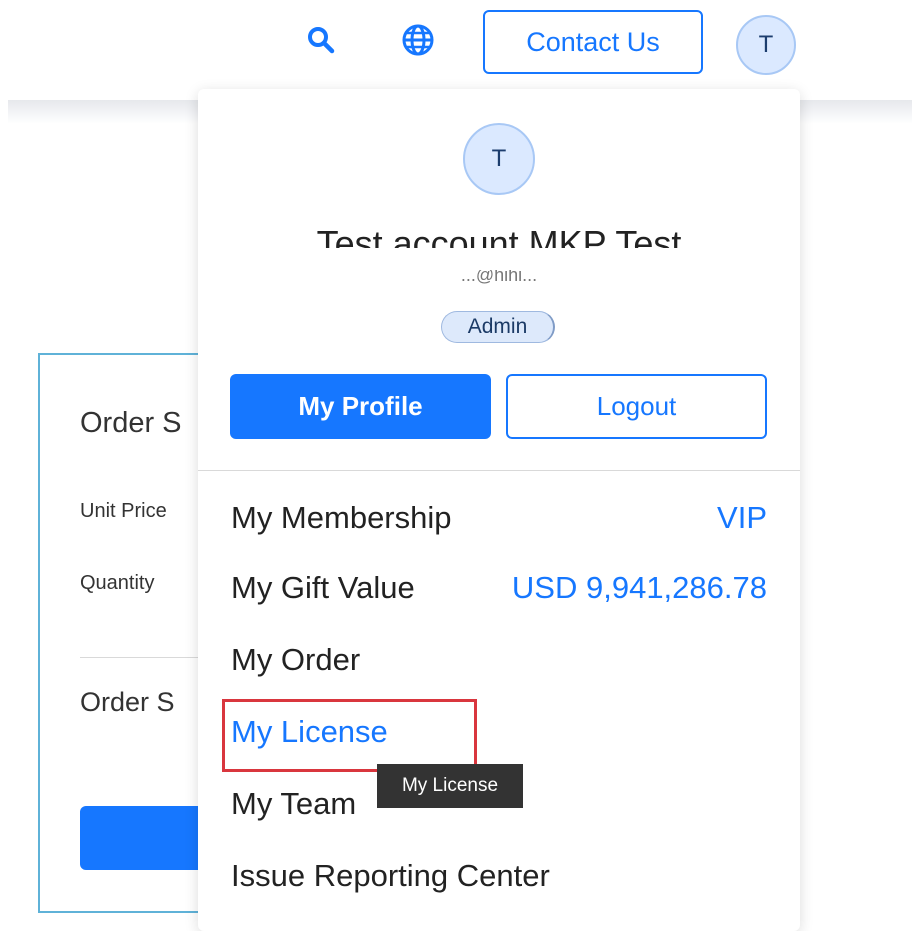  I want to click on contact-us-button: Contact Us, so click(593, 42).